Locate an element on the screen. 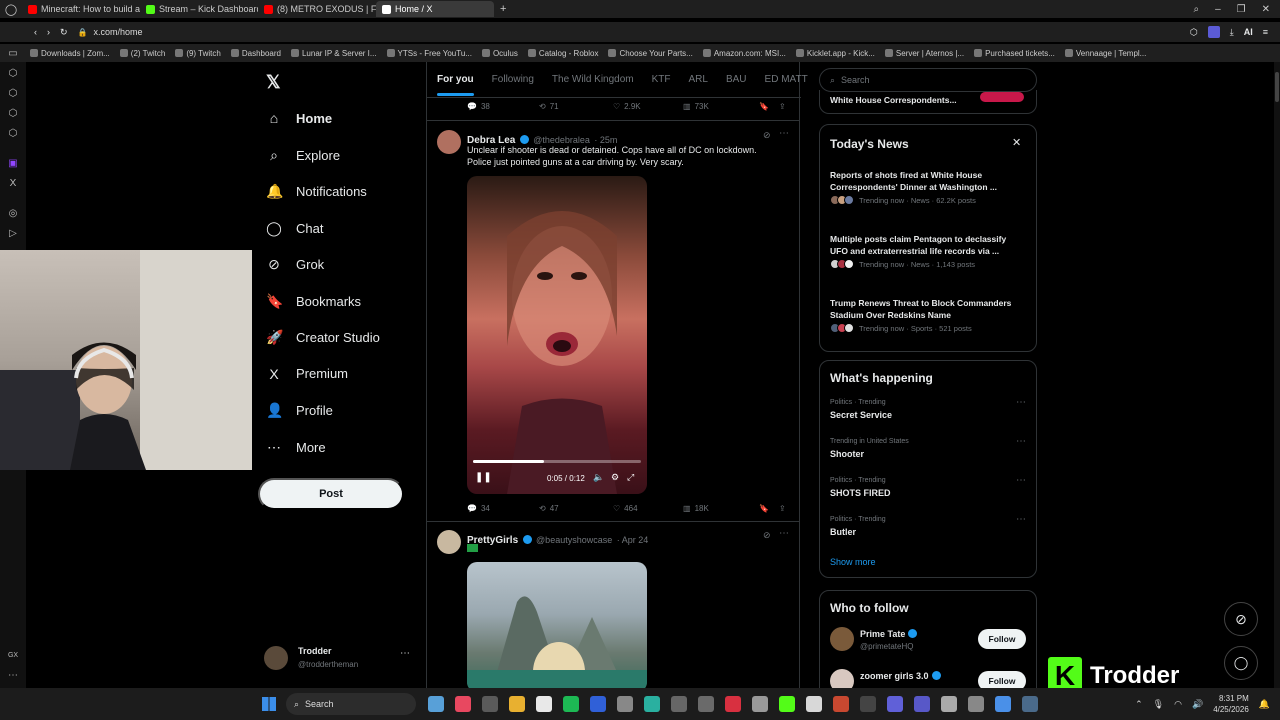 The image size is (1280, 720). menu-icon: ≡ is located at coordinates (1265, 32).